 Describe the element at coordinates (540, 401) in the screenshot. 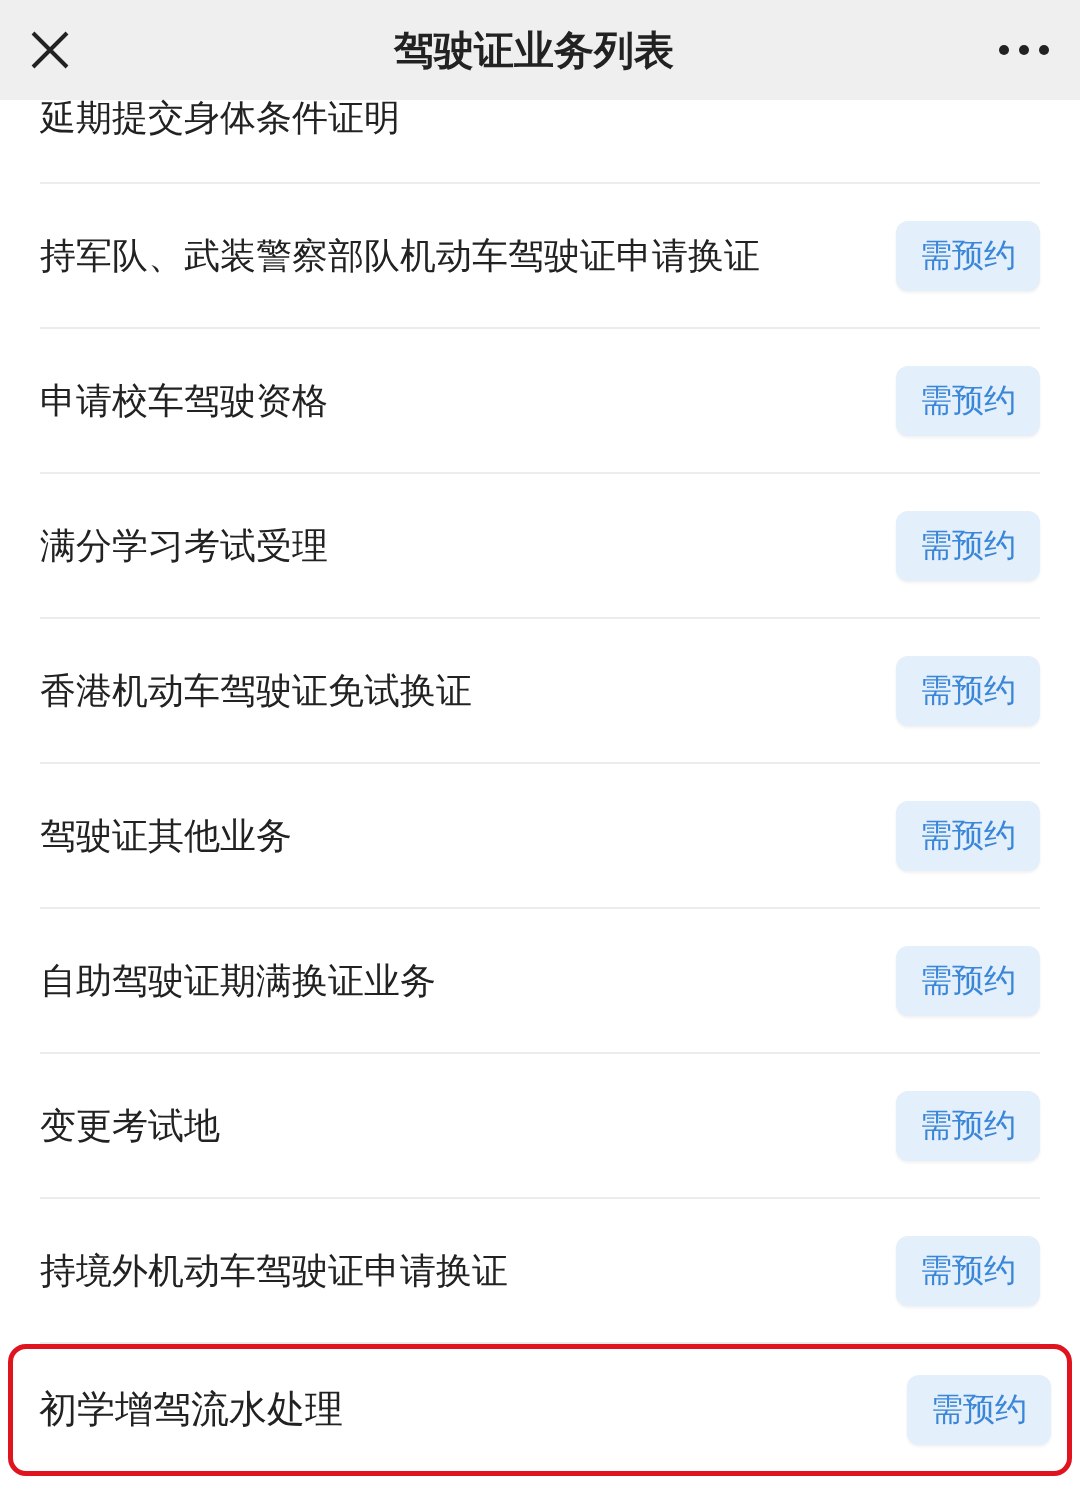

I see `service-row: 申请校车驾驶资格 需预约` at that location.